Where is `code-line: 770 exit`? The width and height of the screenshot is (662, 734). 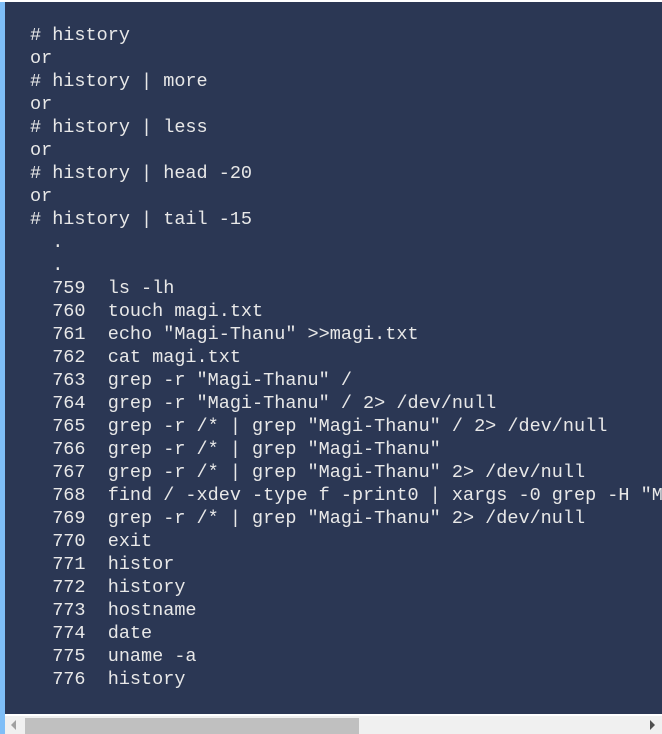
code-line: 770 exit is located at coordinates (91, 541).